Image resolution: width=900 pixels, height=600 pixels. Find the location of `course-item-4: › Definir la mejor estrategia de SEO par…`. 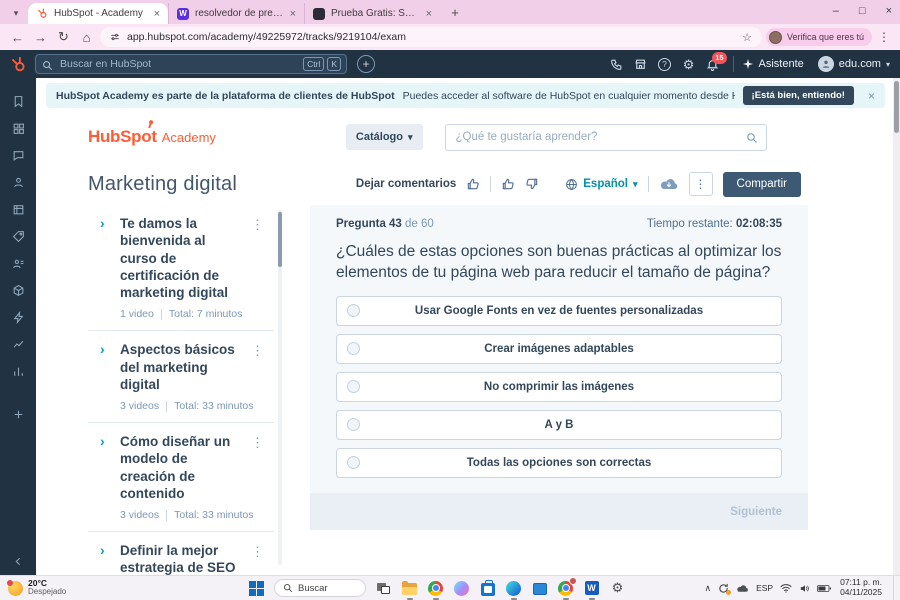

course-item-4: › Definir la mejor estrategia de SEO par… is located at coordinates (181, 553).